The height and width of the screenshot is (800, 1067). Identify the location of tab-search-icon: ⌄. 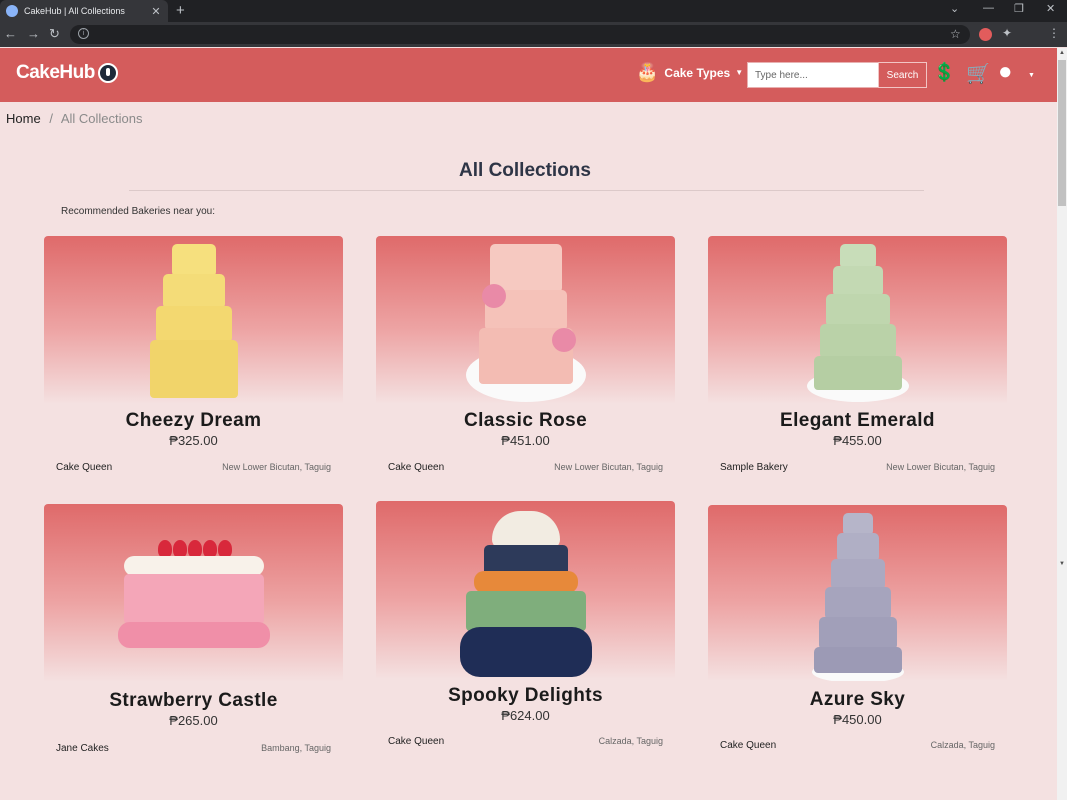
(954, 8).